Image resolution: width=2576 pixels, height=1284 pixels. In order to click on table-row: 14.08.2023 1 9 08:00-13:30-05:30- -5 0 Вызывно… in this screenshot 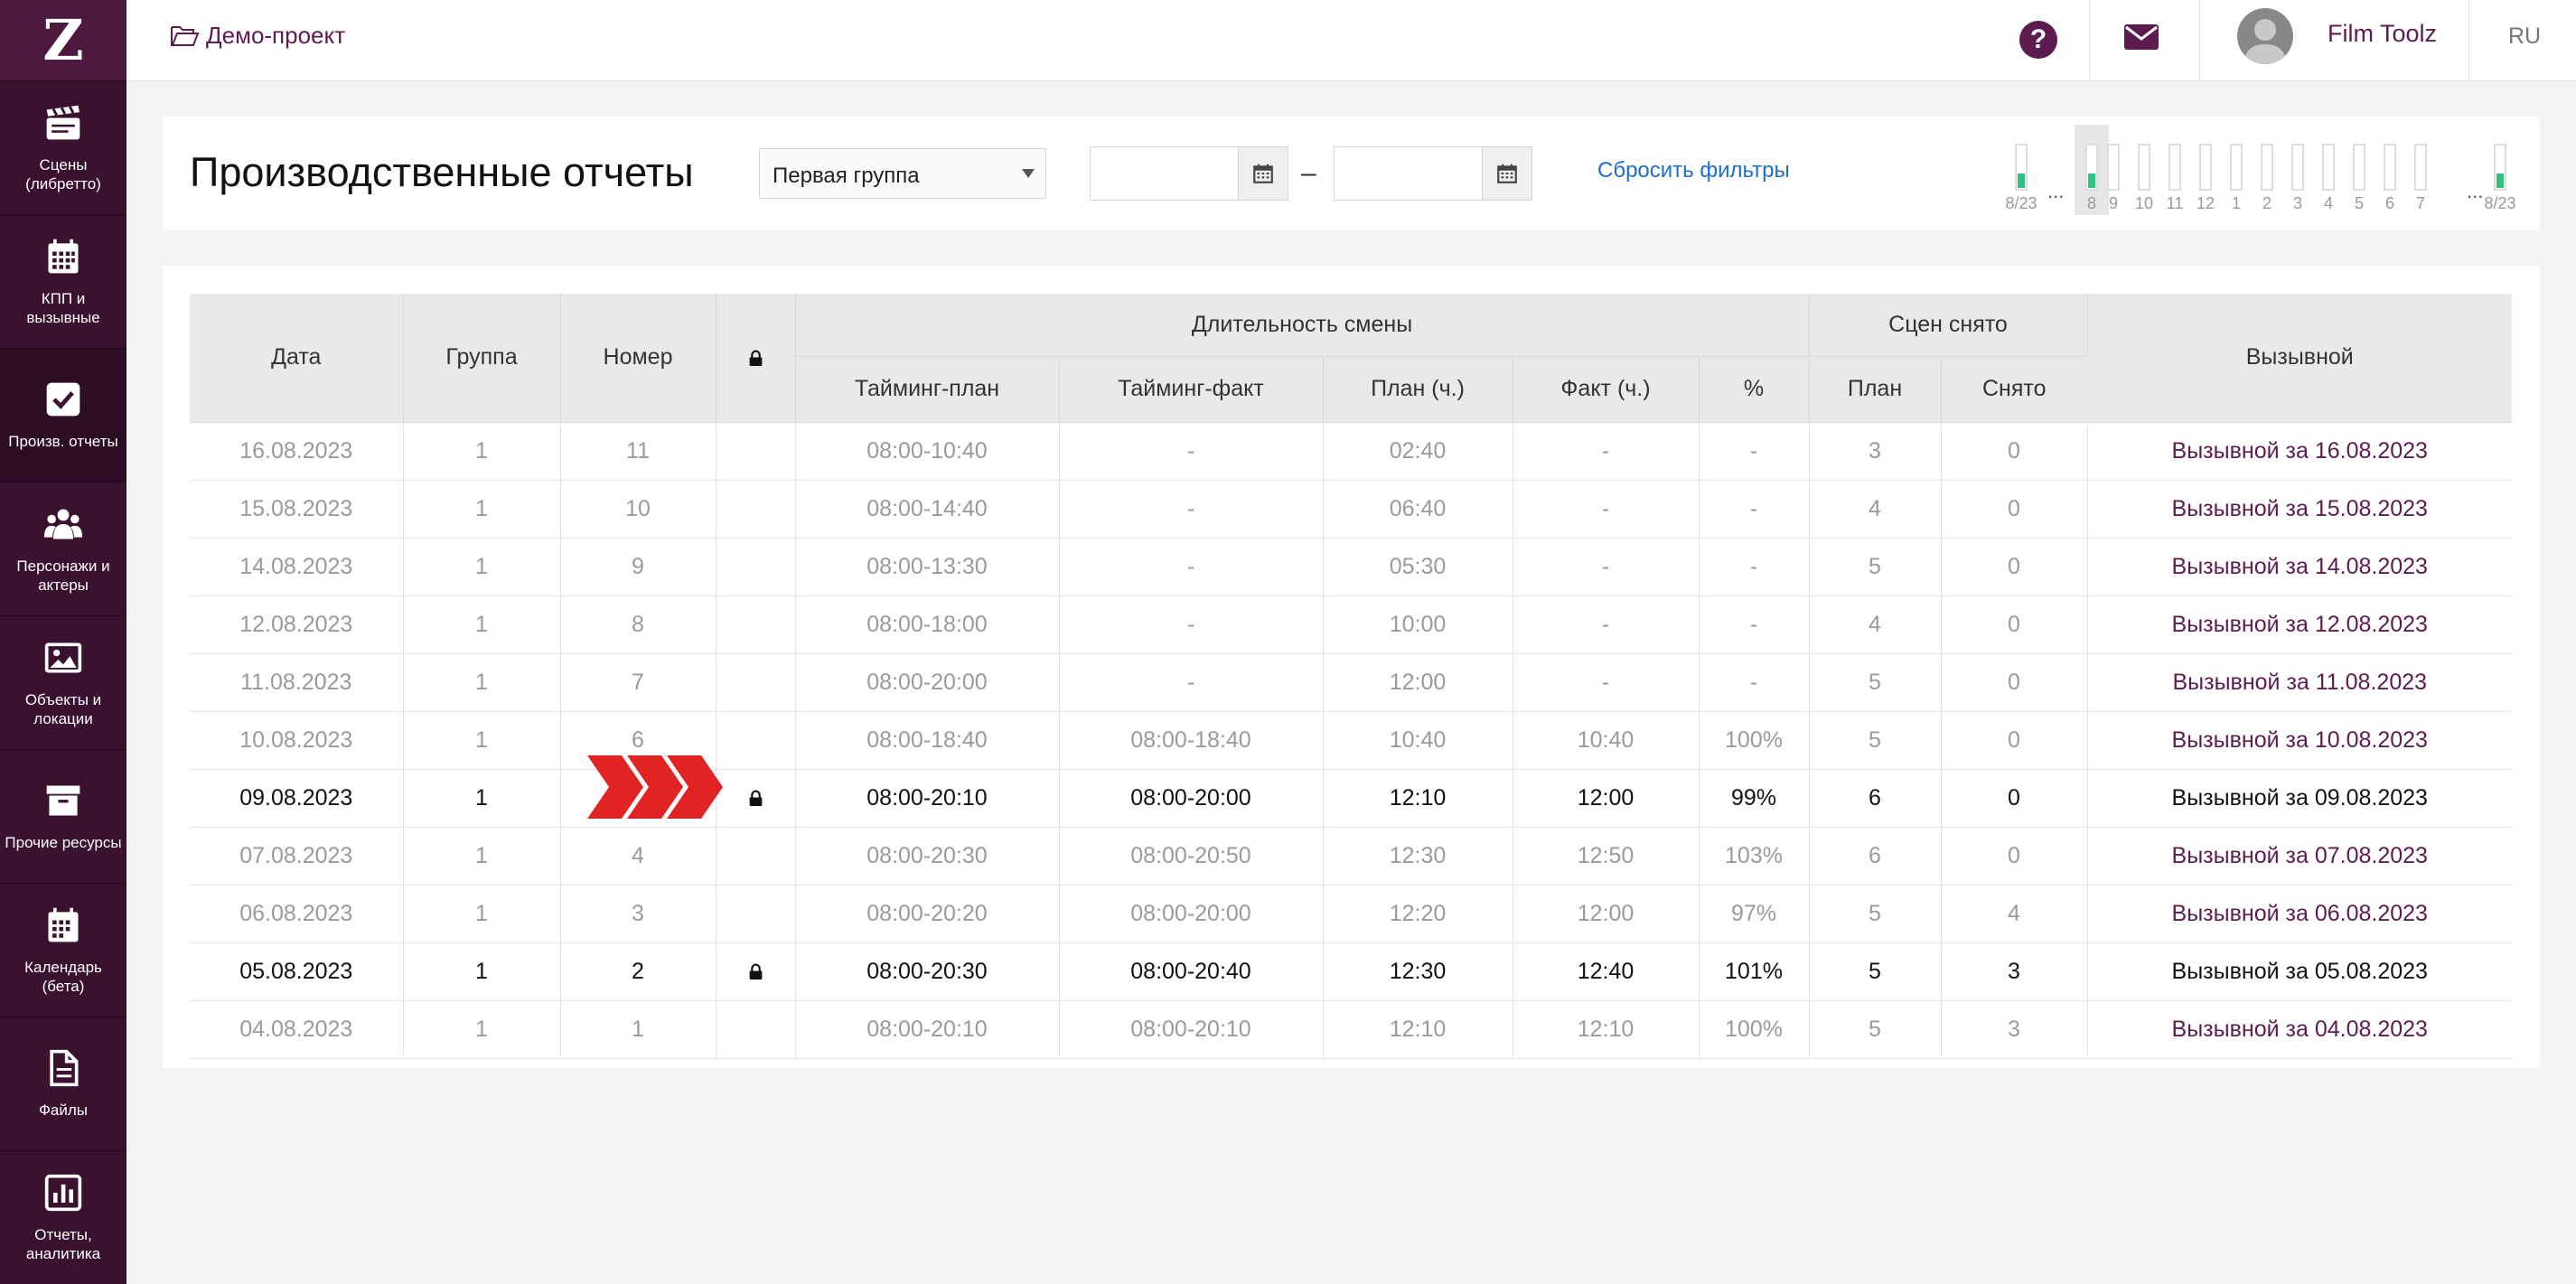, I will do `click(1351, 567)`.